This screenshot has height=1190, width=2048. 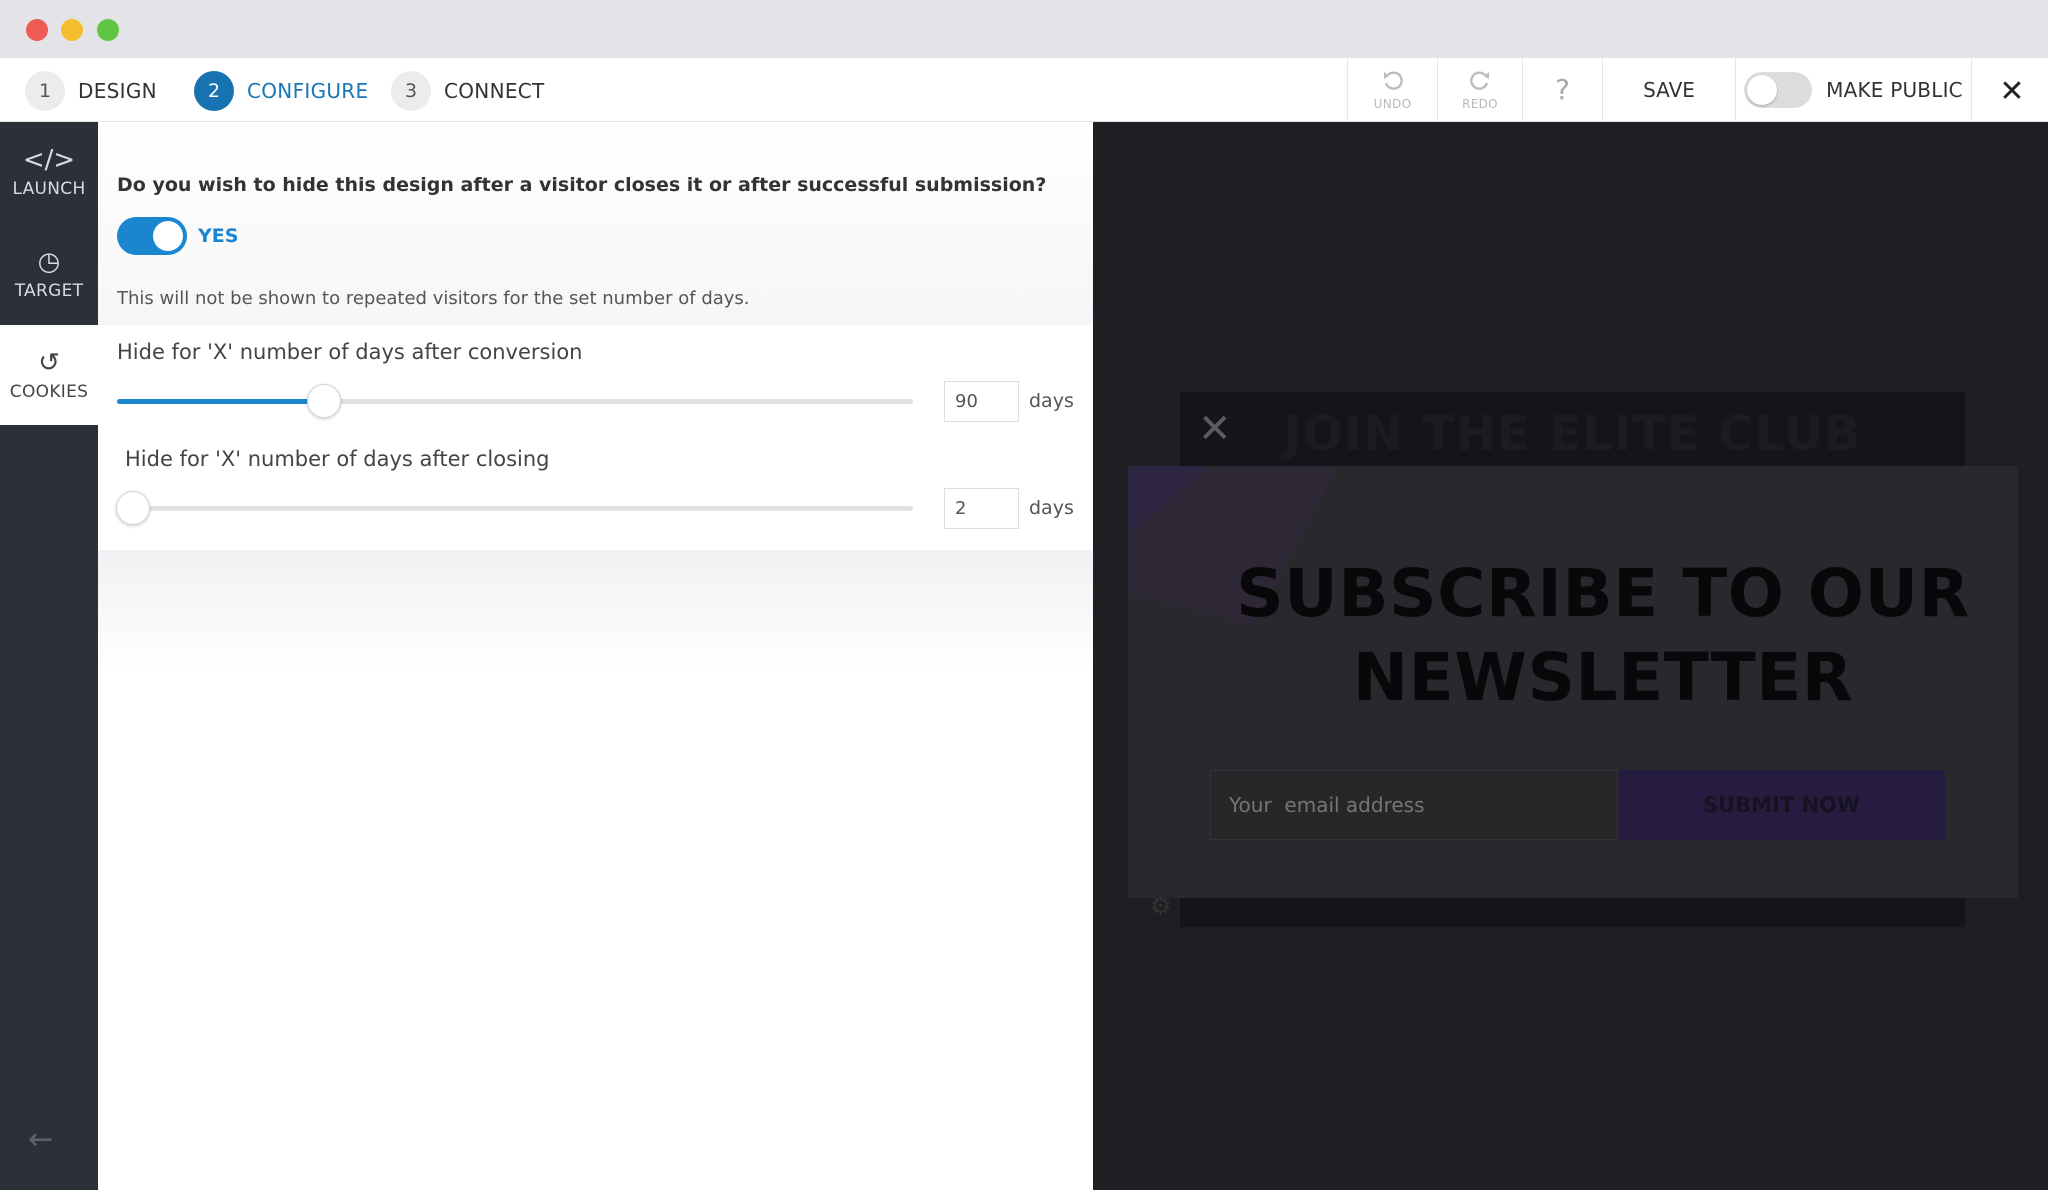 I want to click on step-label: CONFIGURE, so click(x=308, y=91).